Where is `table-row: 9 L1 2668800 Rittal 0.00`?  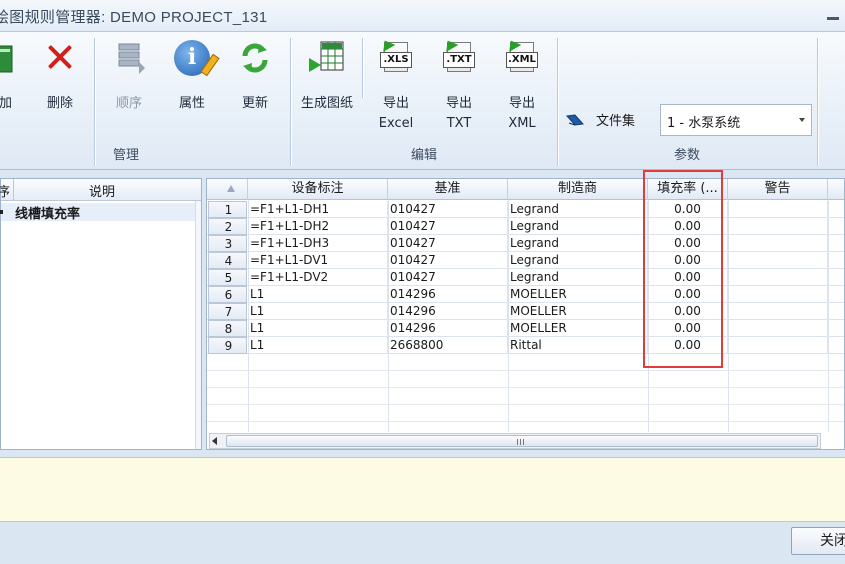 table-row: 9 L1 2668800 Rittal 0.00 is located at coordinates (525, 345).